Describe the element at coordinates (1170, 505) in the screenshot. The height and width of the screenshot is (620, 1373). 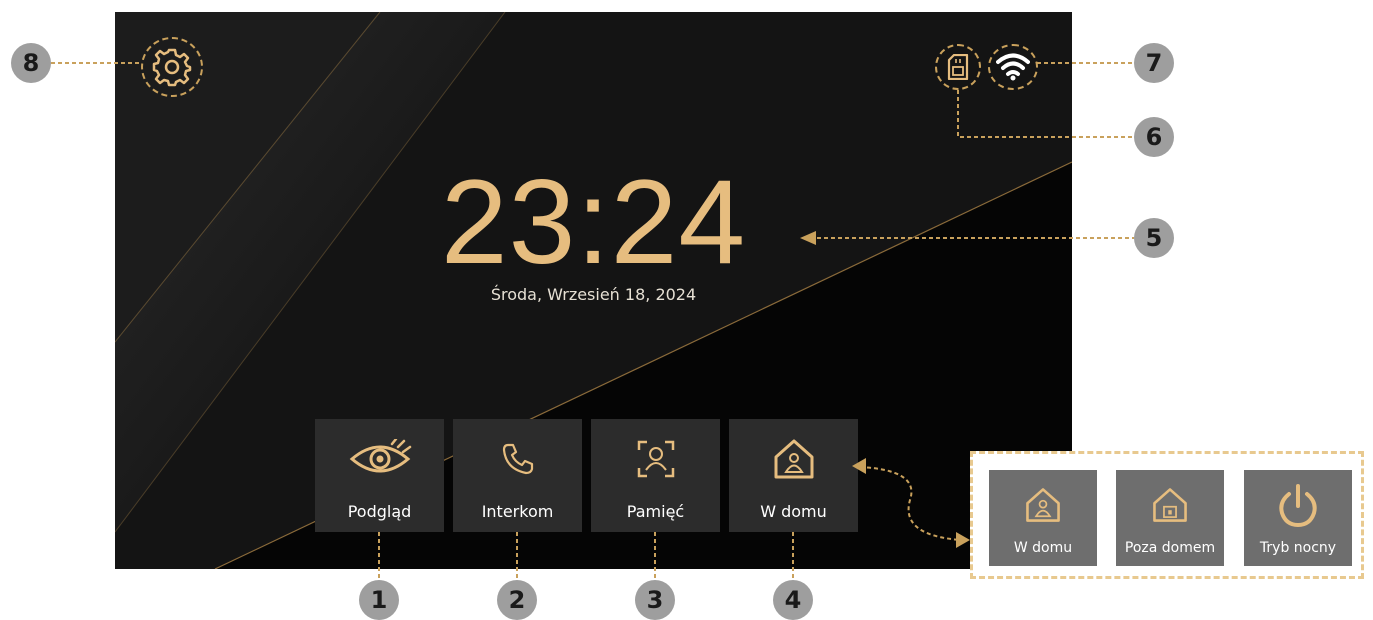
I see `home-lock-icon` at that location.